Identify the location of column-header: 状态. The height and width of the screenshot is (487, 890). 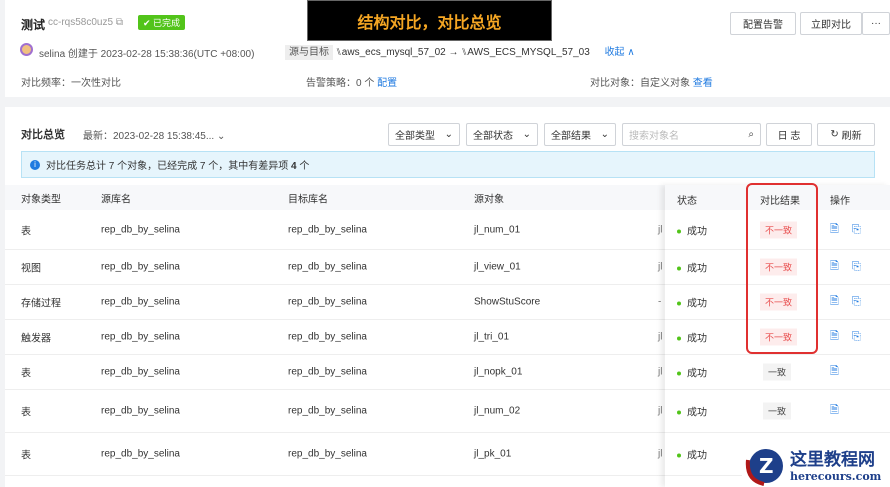
(687, 201).